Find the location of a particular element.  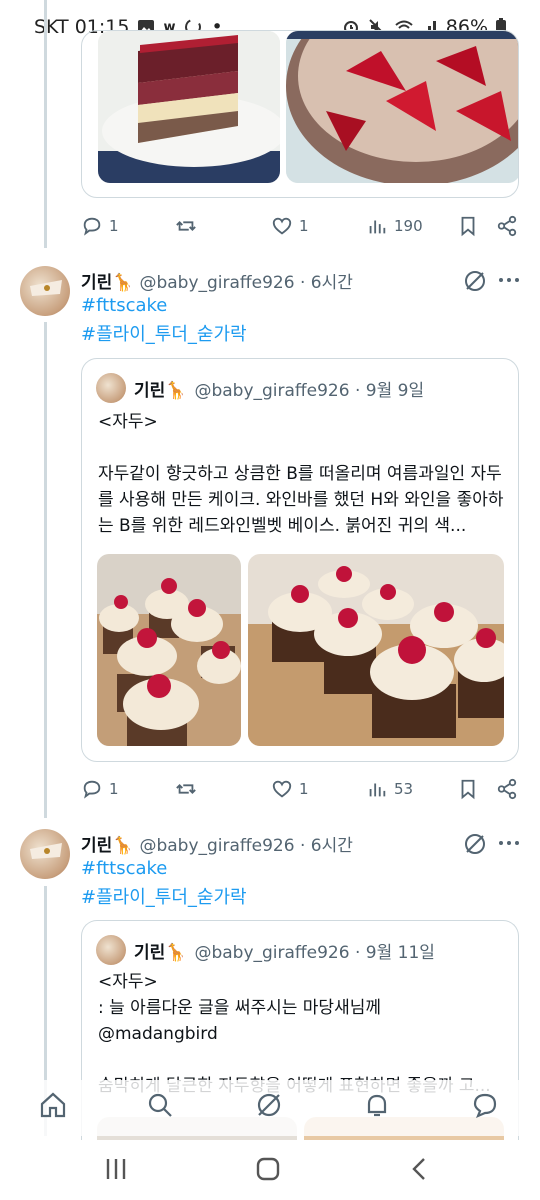

quote-header: 기린🦒 @baby_giraffe926 · 9월 9일 is located at coordinates (260, 388).